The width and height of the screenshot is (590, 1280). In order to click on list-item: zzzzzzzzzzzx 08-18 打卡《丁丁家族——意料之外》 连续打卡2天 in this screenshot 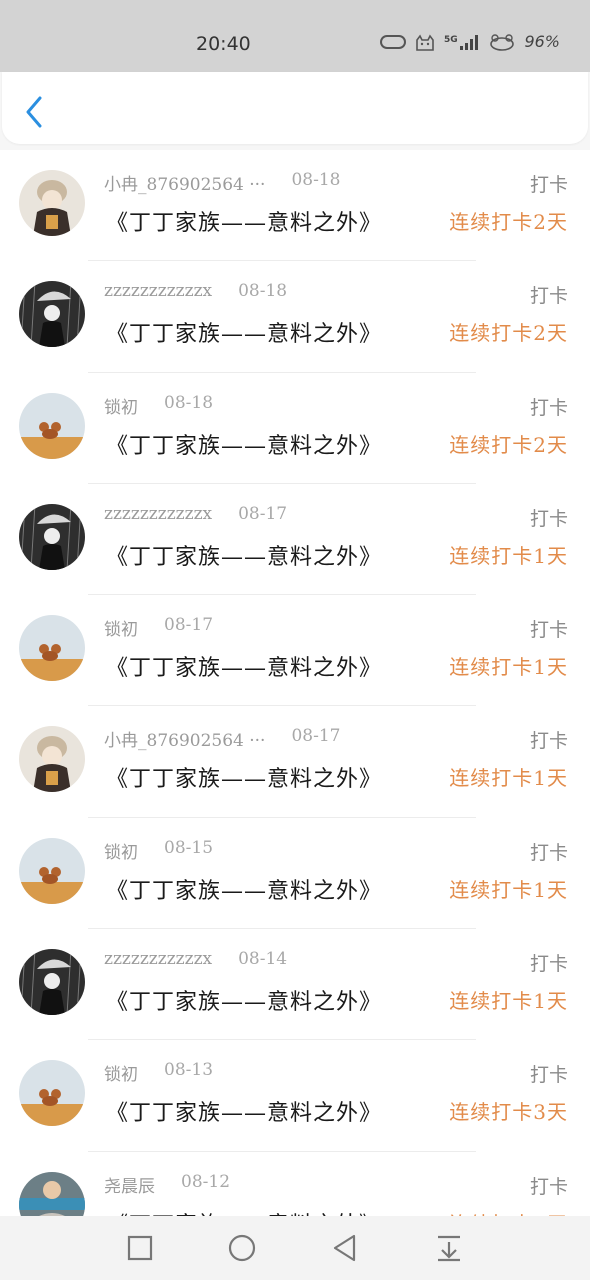, I will do `click(295, 317)`.